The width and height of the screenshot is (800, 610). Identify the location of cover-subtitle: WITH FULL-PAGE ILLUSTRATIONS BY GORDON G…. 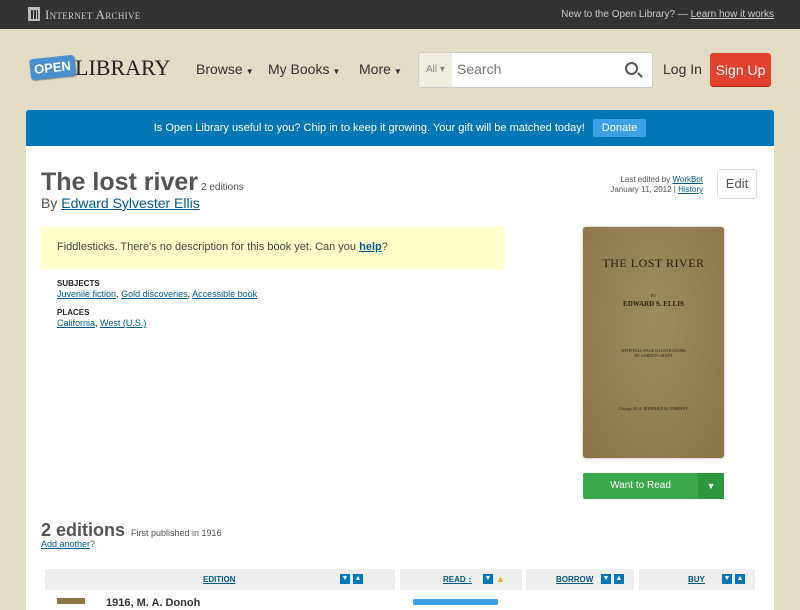
(653, 353).